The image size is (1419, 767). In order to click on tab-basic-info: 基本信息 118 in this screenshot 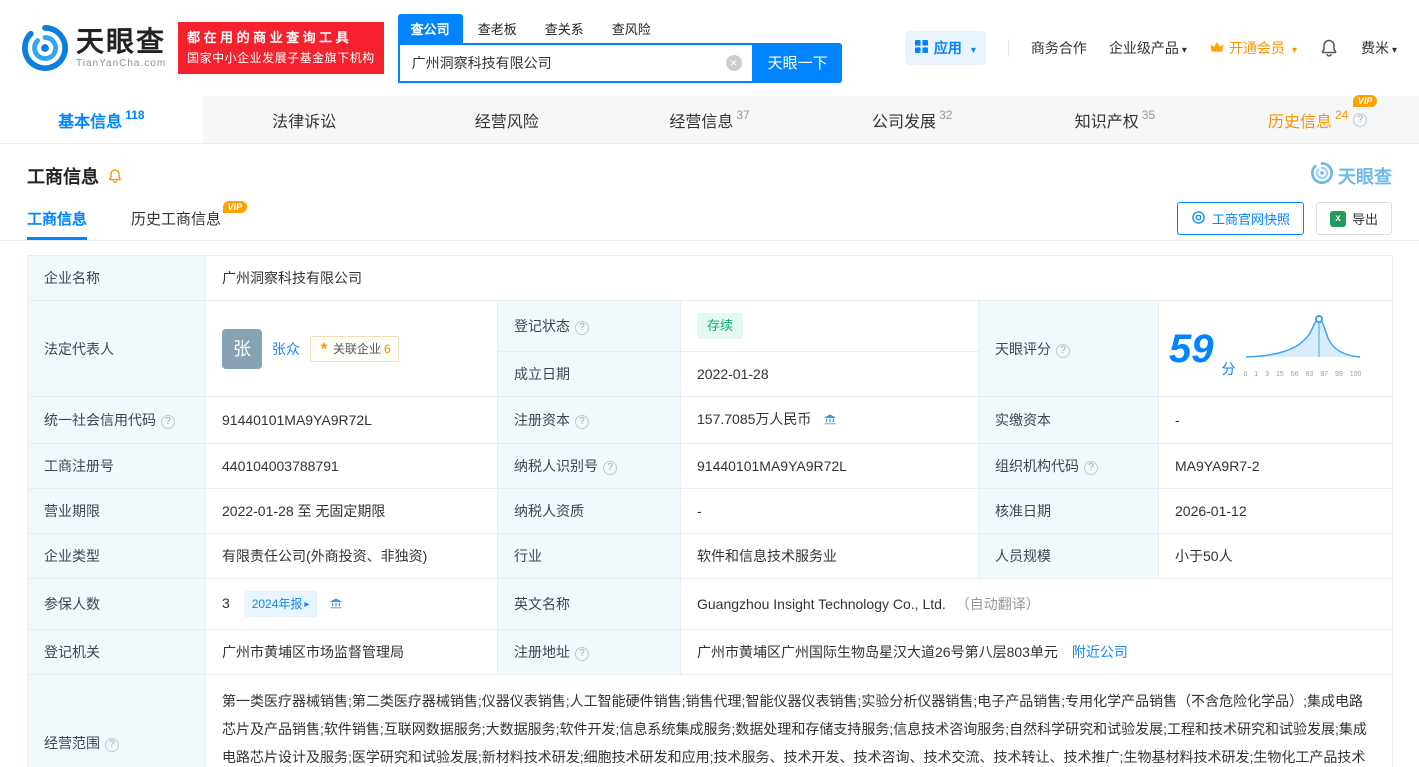, I will do `click(101, 119)`.